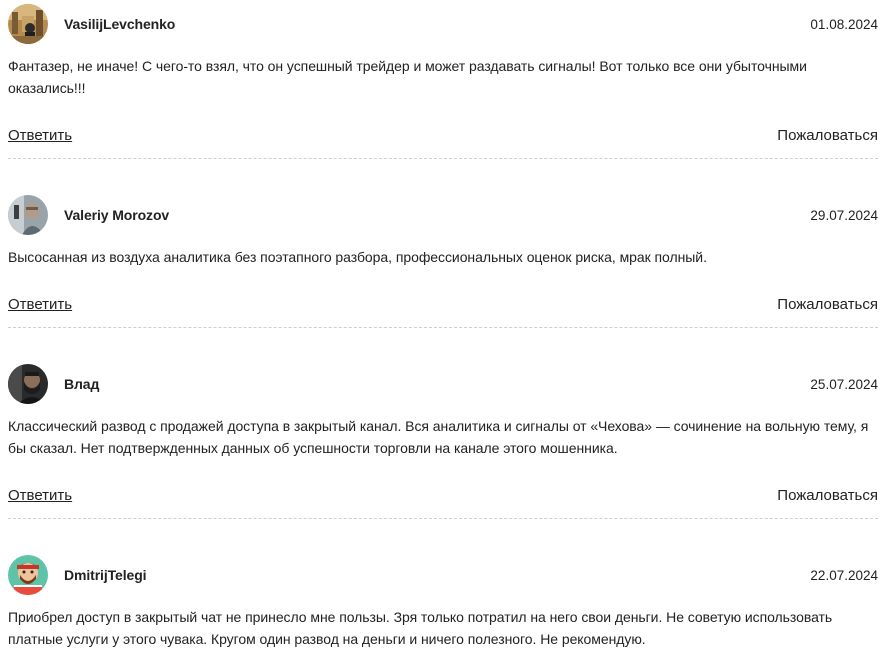  I want to click on comment-date: 25.07.2024, so click(844, 384).